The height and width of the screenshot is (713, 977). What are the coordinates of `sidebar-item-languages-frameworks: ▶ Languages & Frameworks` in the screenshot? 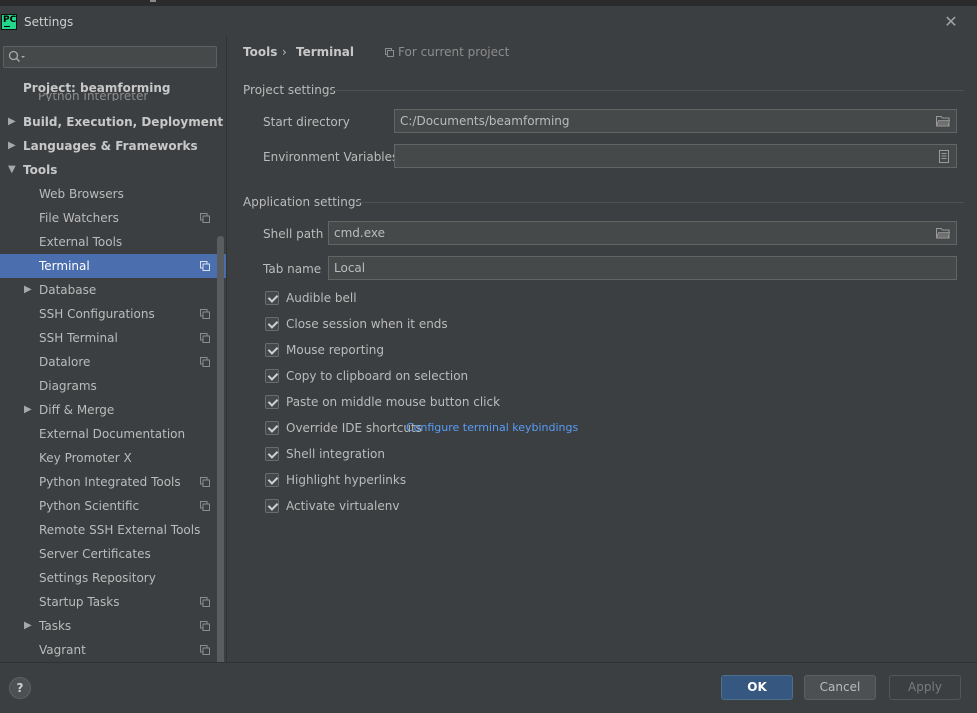 It's located at (113, 146).